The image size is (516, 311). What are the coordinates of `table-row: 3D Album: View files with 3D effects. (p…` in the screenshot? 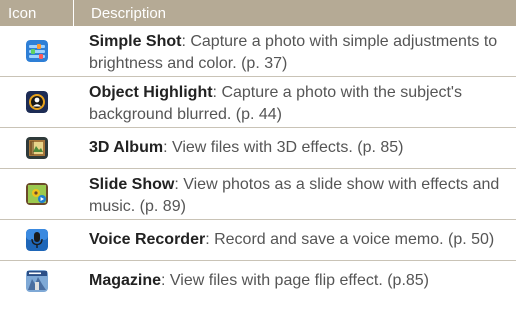 It's located at (258, 148).